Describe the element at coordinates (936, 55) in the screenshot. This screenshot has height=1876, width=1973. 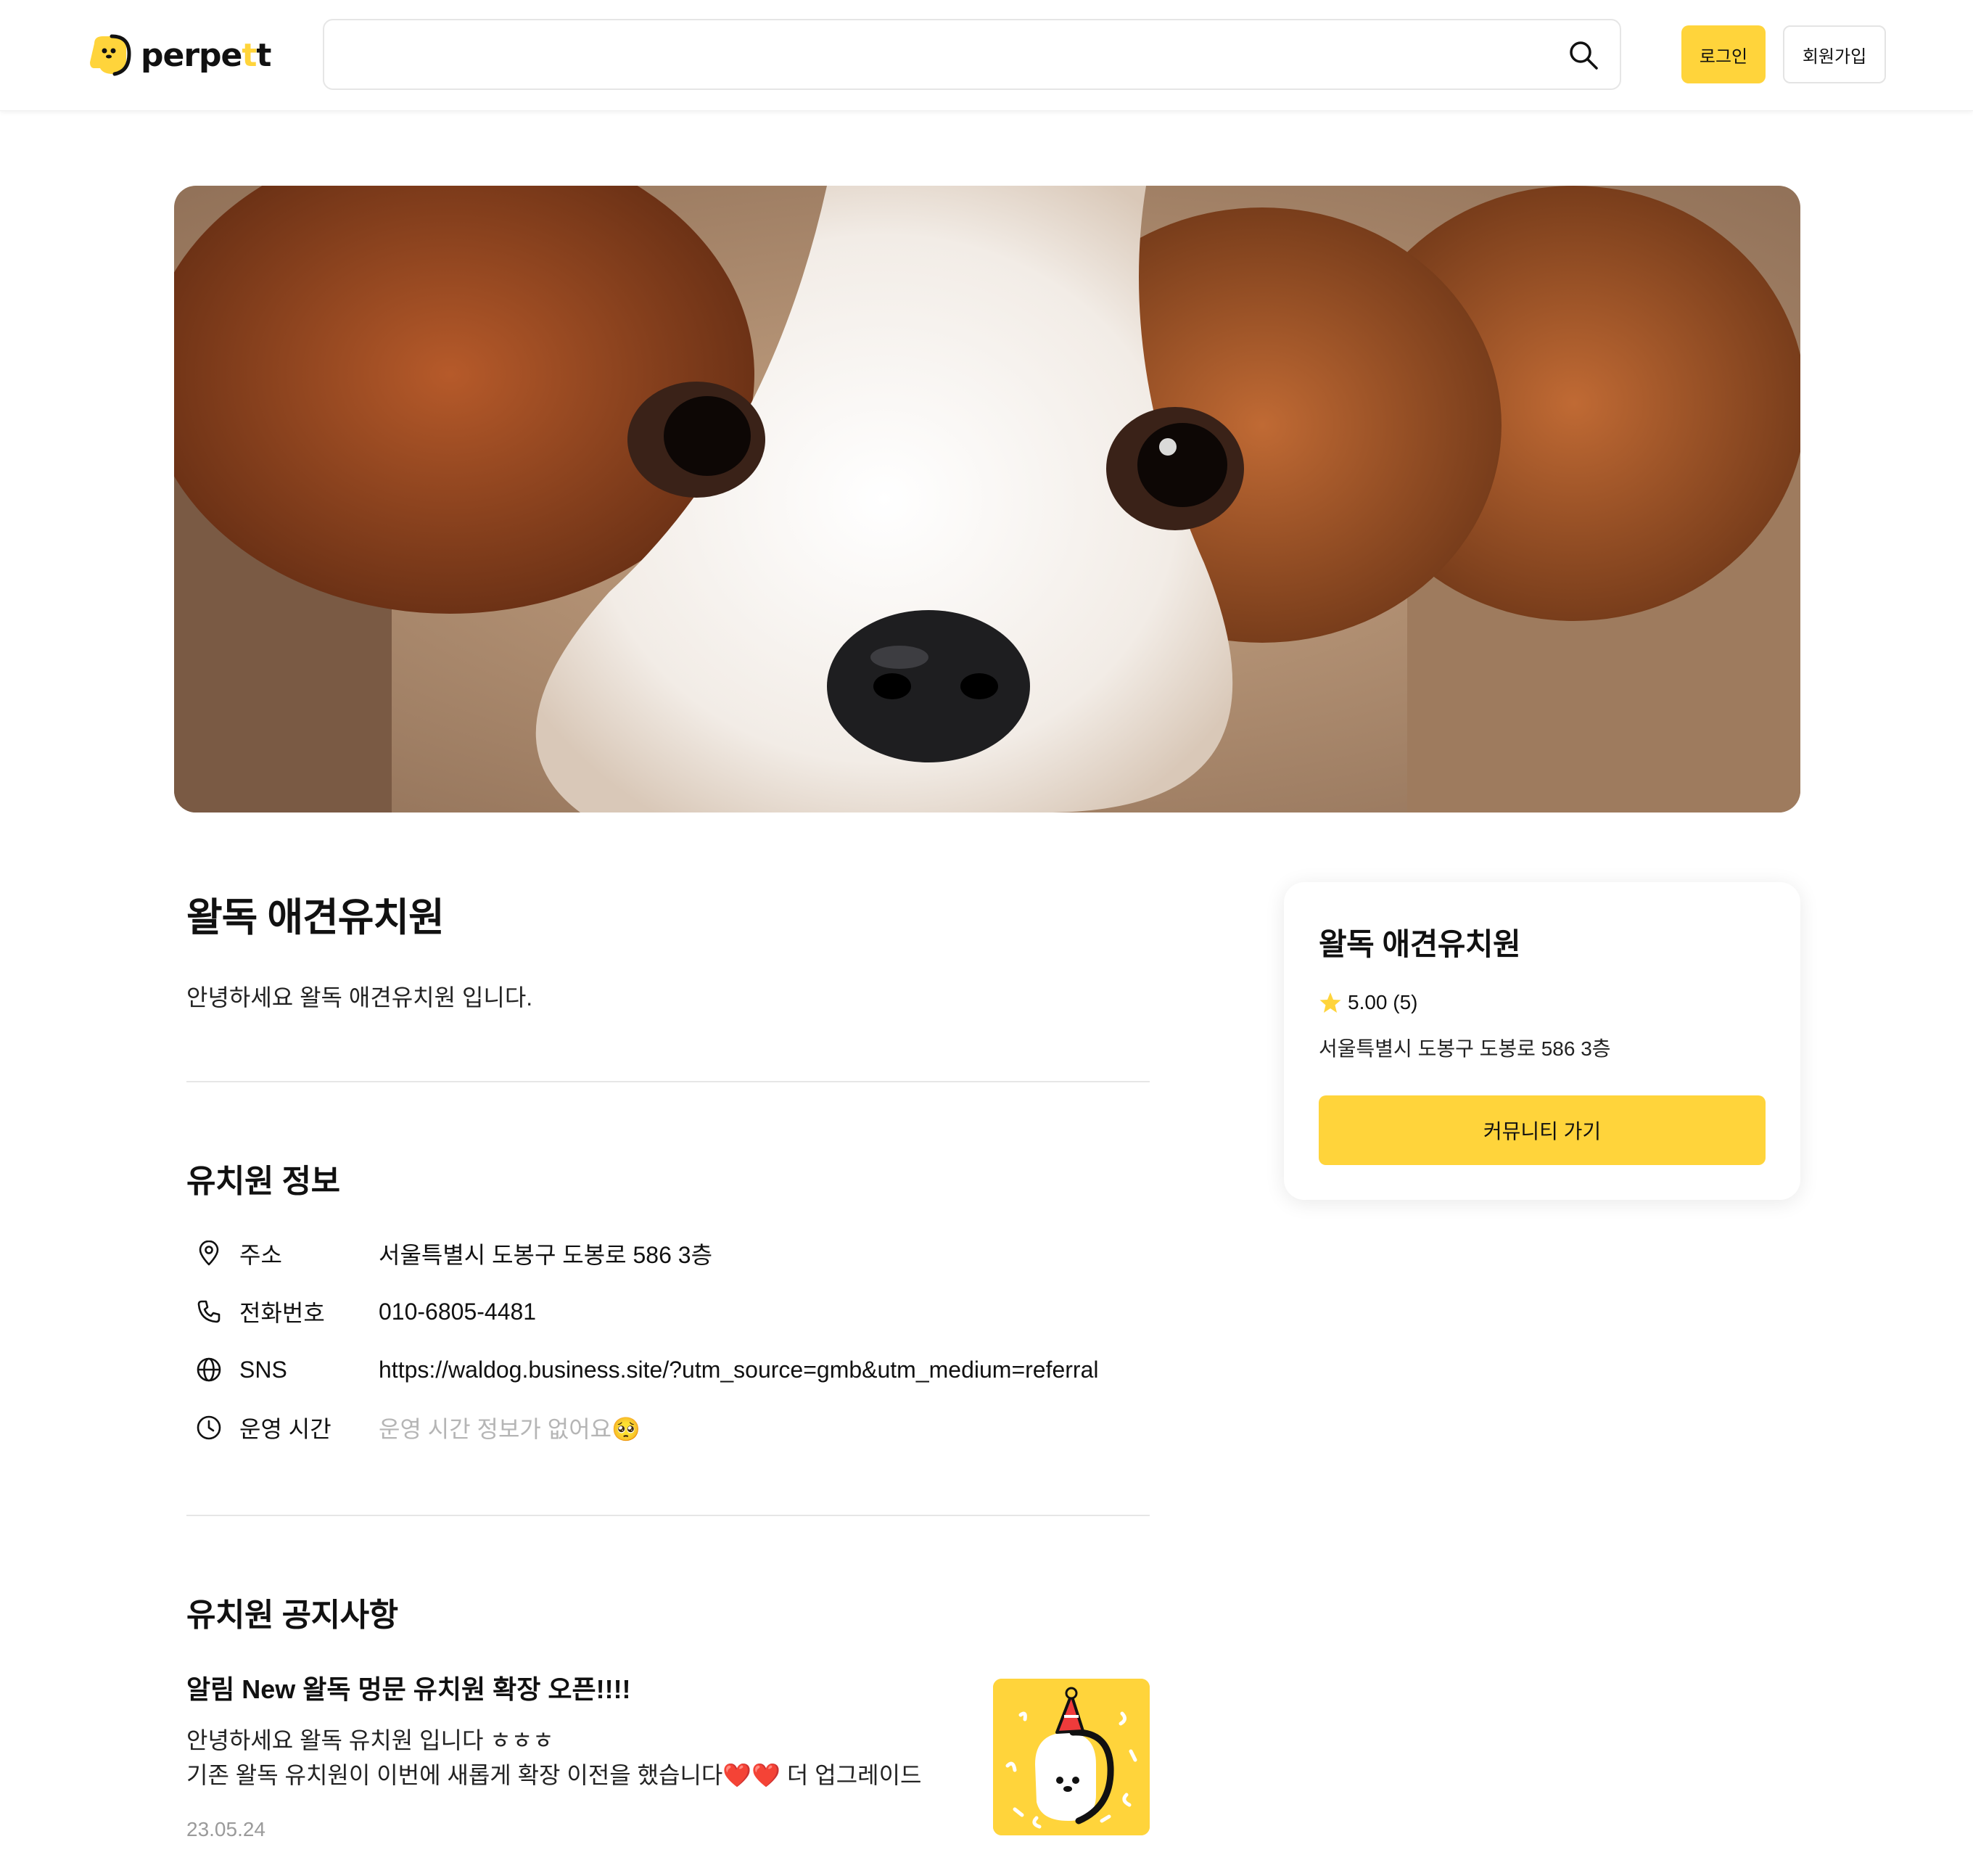
I see `search-input` at that location.